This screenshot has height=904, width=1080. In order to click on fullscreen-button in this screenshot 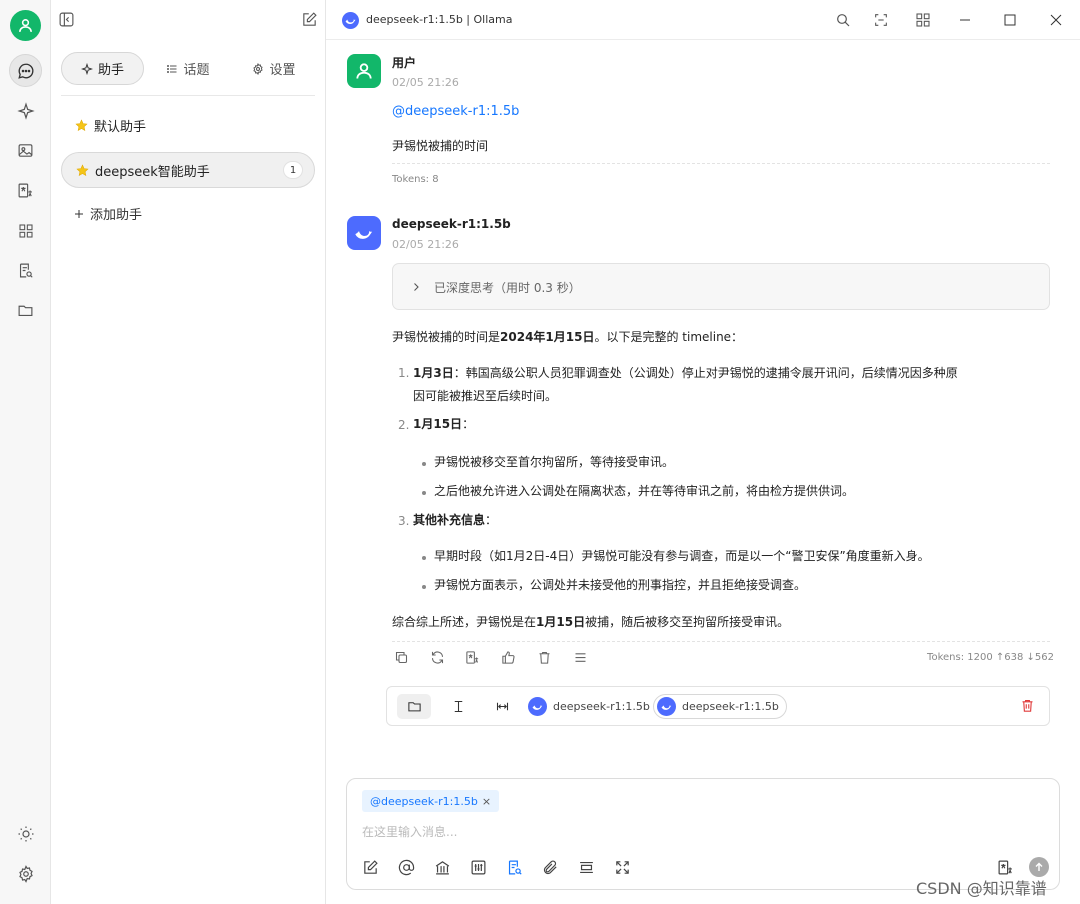, I will do `click(881, 20)`.